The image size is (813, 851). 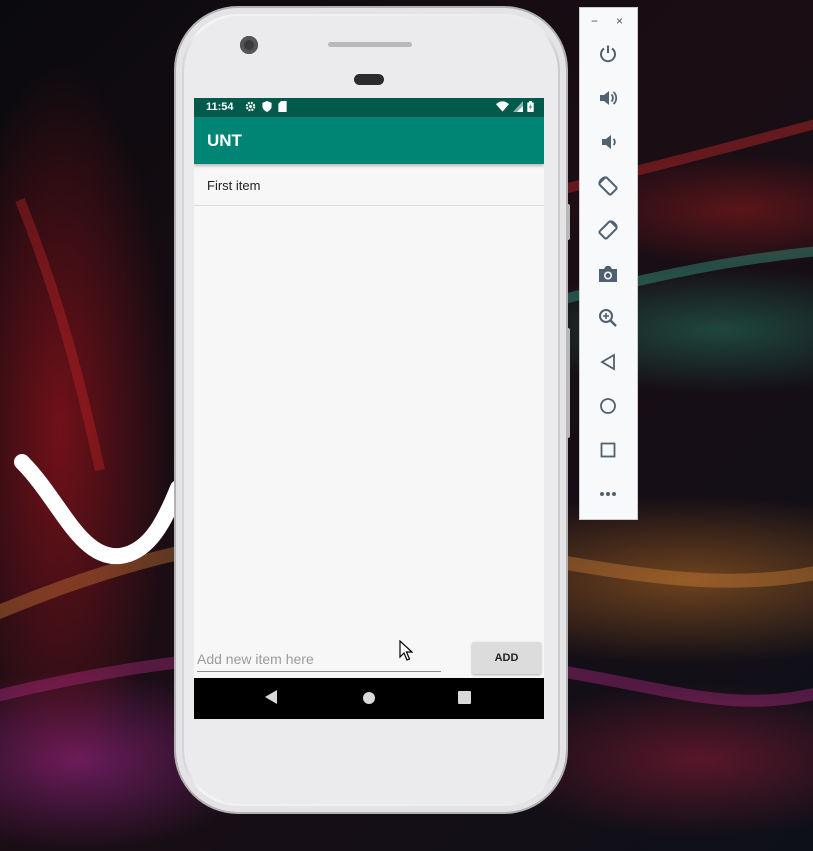 What do you see at coordinates (369, 140) in the screenshot?
I see `app-bar: UNT` at bounding box center [369, 140].